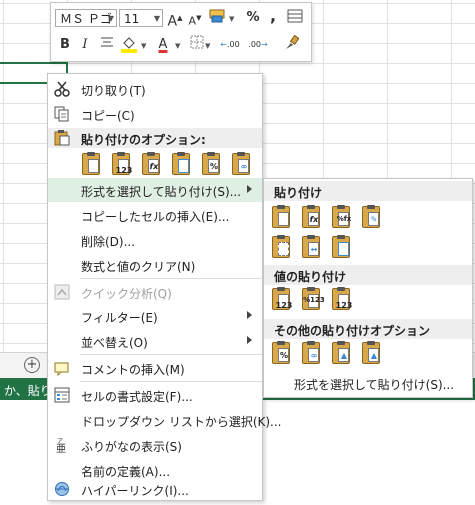  What do you see at coordinates (295, 18) in the screenshot?
I see `format-painter-table-button` at bounding box center [295, 18].